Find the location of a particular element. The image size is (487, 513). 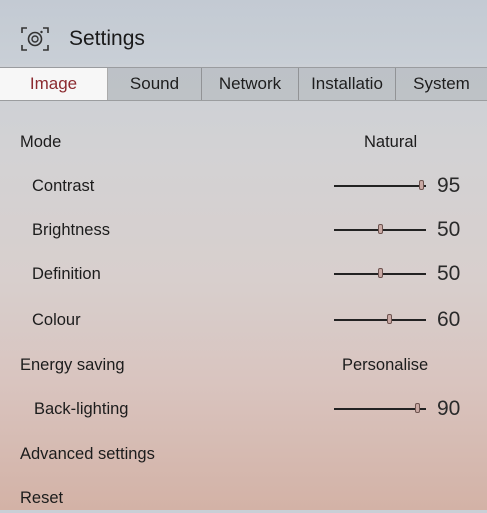

definition-row: Definition 50 is located at coordinates (243, 274).